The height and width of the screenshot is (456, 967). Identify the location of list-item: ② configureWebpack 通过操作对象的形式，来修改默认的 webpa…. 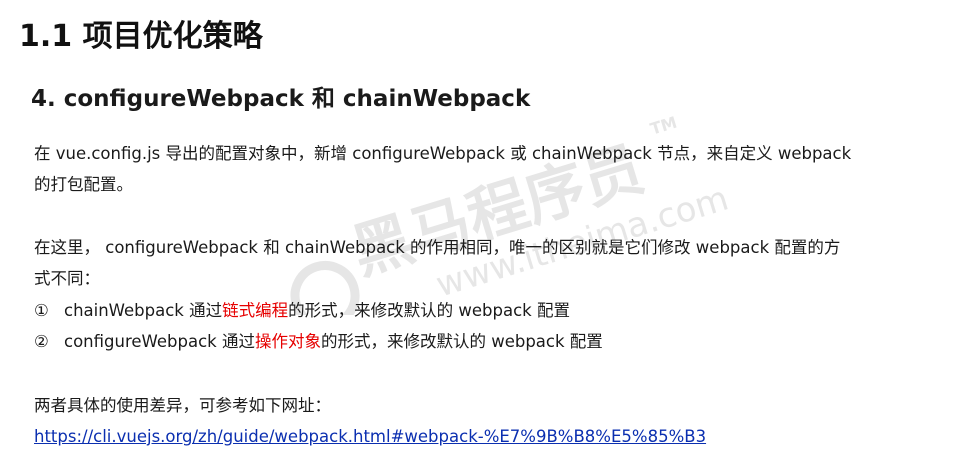
(318, 342).